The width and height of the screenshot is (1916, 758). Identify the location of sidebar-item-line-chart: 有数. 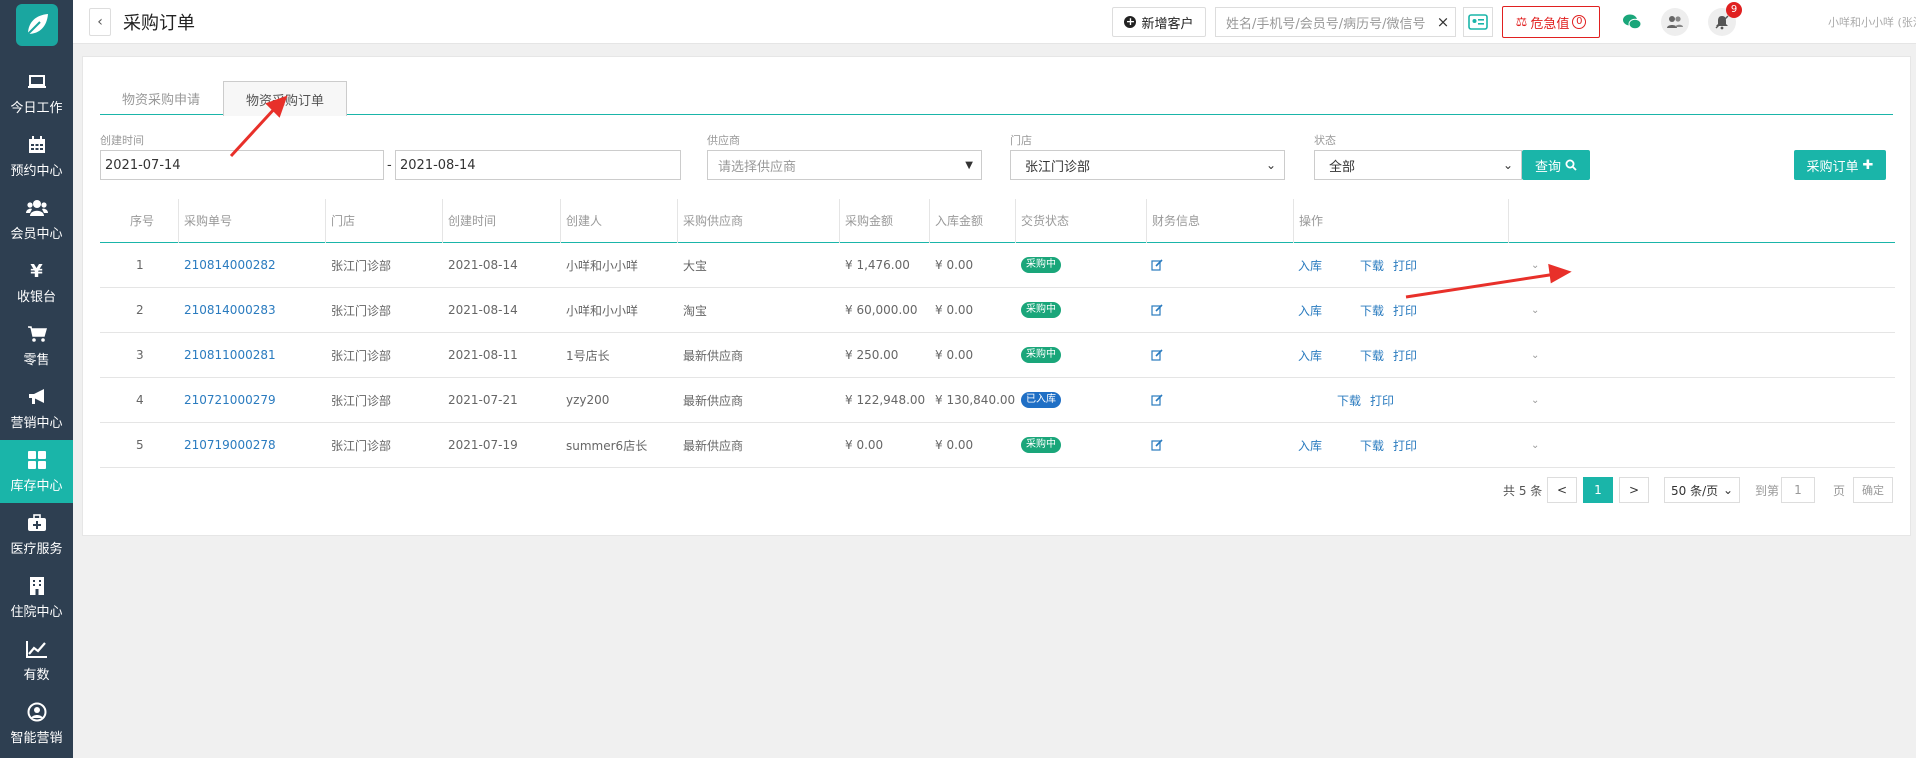
(36, 660).